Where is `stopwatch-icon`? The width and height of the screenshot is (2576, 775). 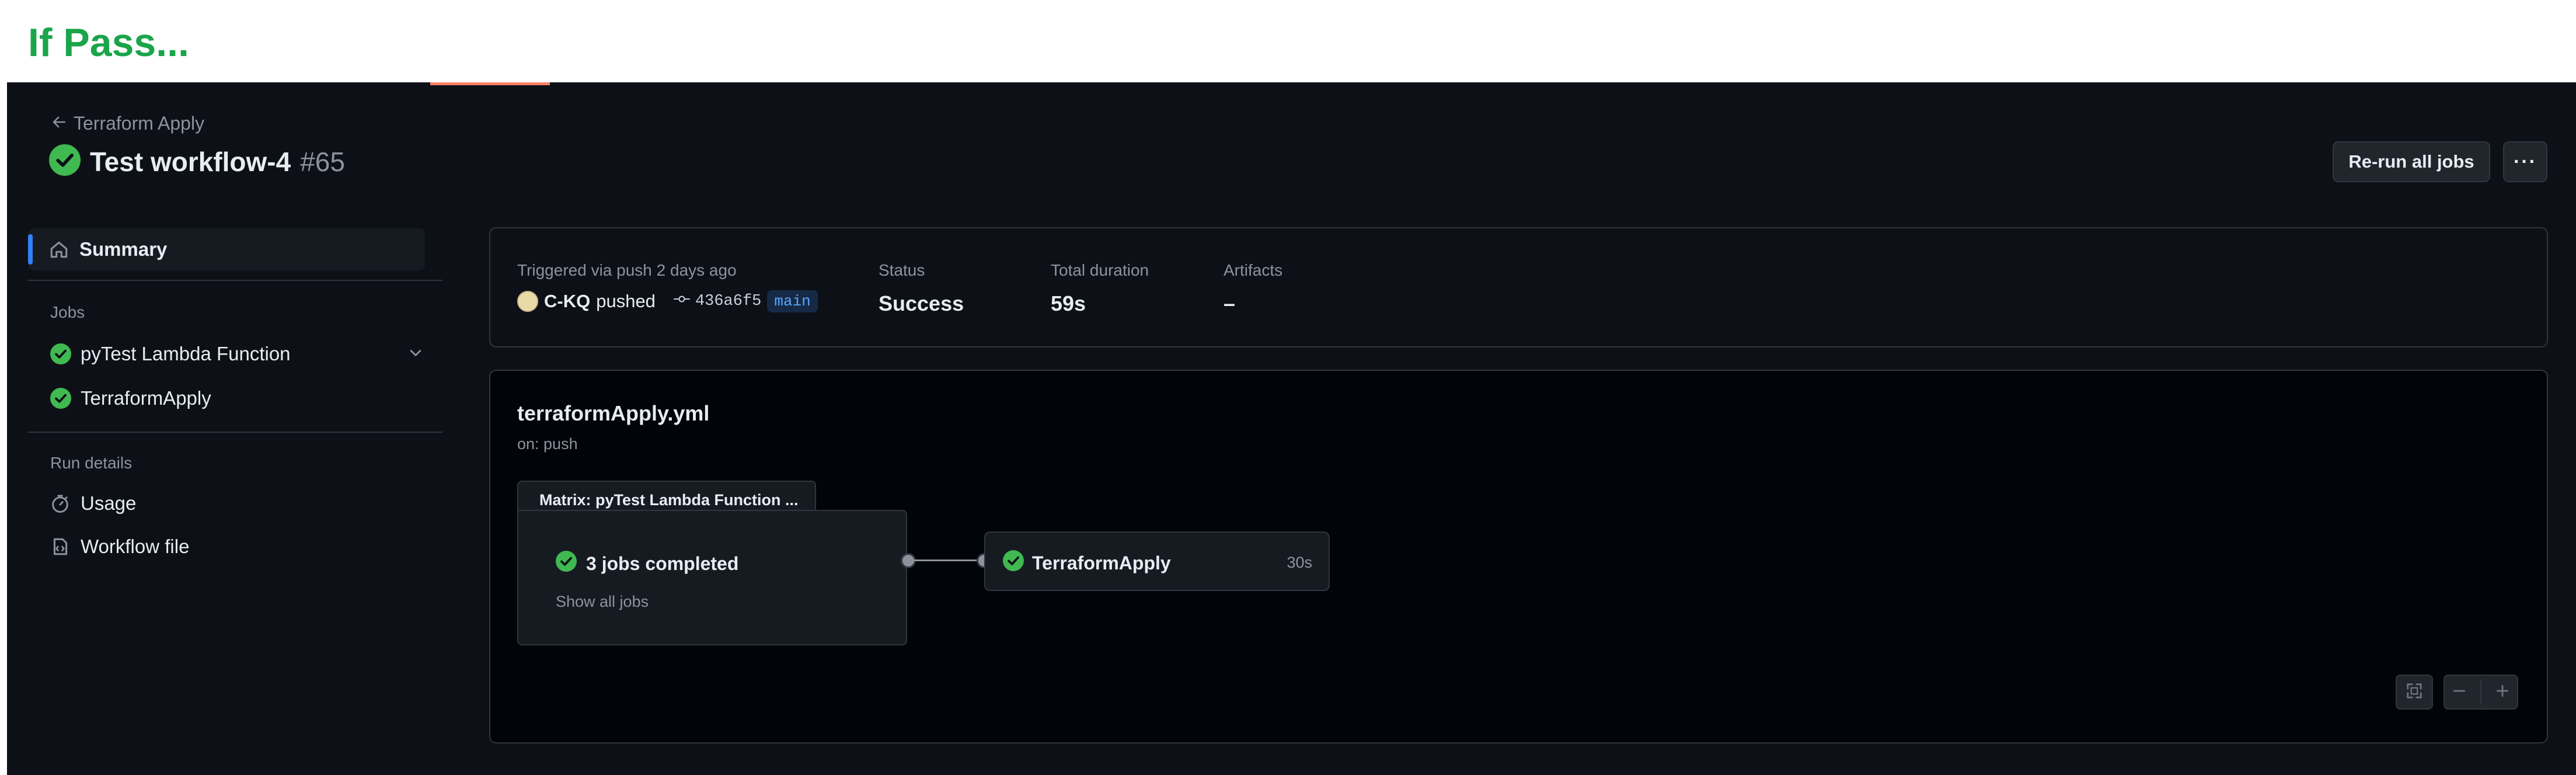
stopwatch-icon is located at coordinates (62, 503).